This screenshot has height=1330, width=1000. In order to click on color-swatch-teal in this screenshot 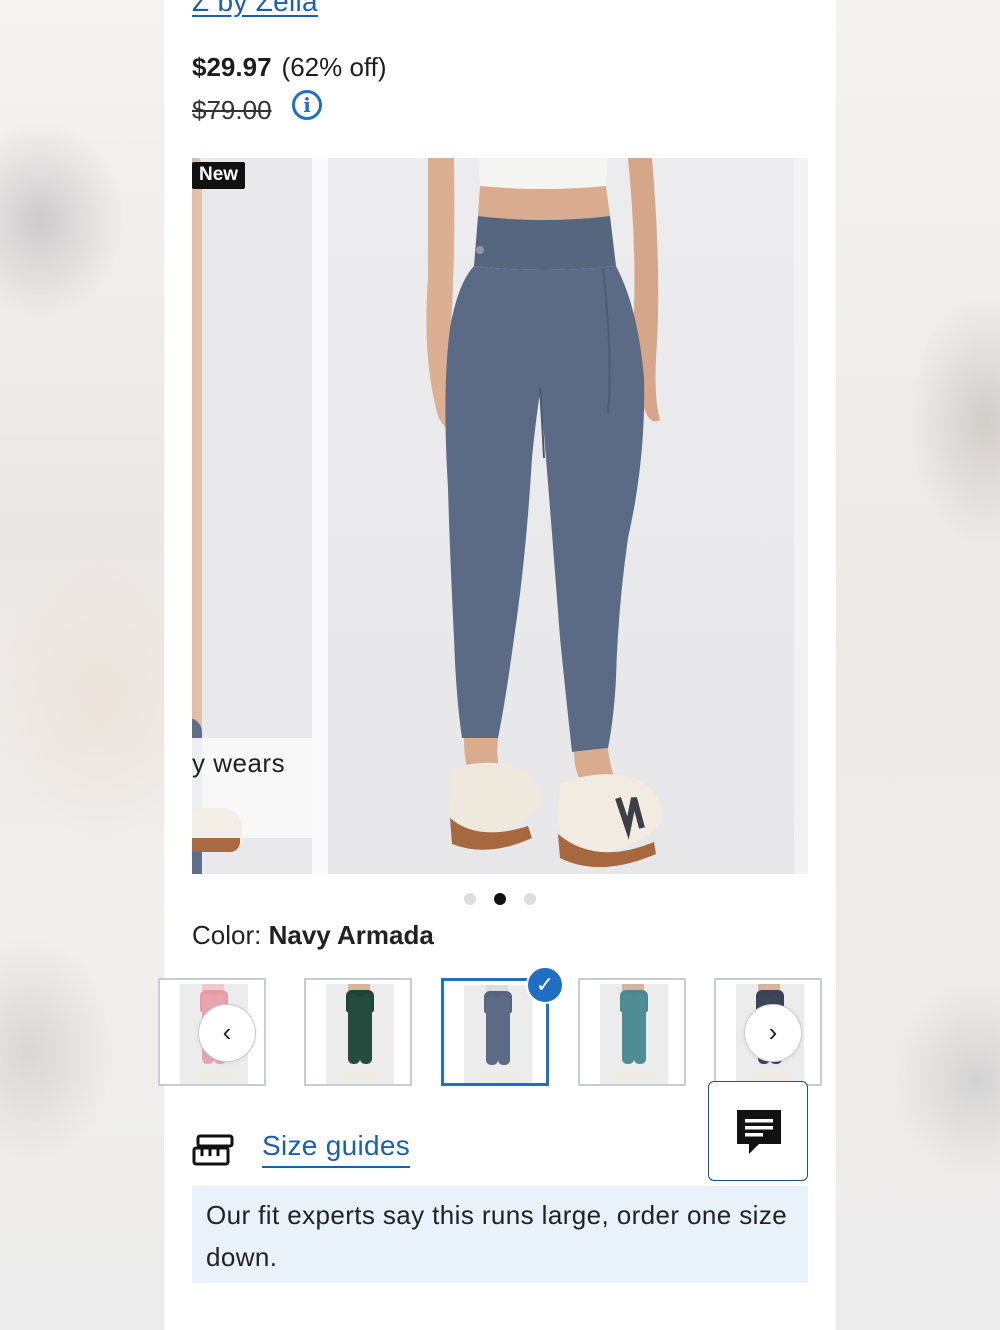, I will do `click(632, 1032)`.